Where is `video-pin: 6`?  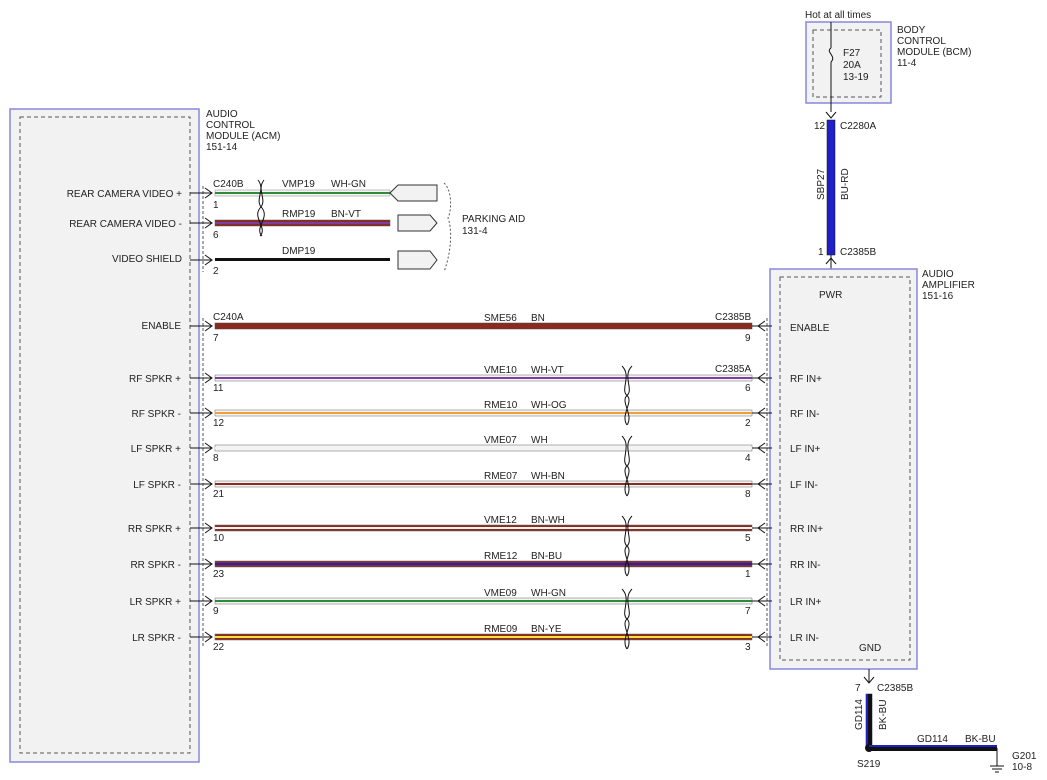 video-pin: 6 is located at coordinates (216, 235).